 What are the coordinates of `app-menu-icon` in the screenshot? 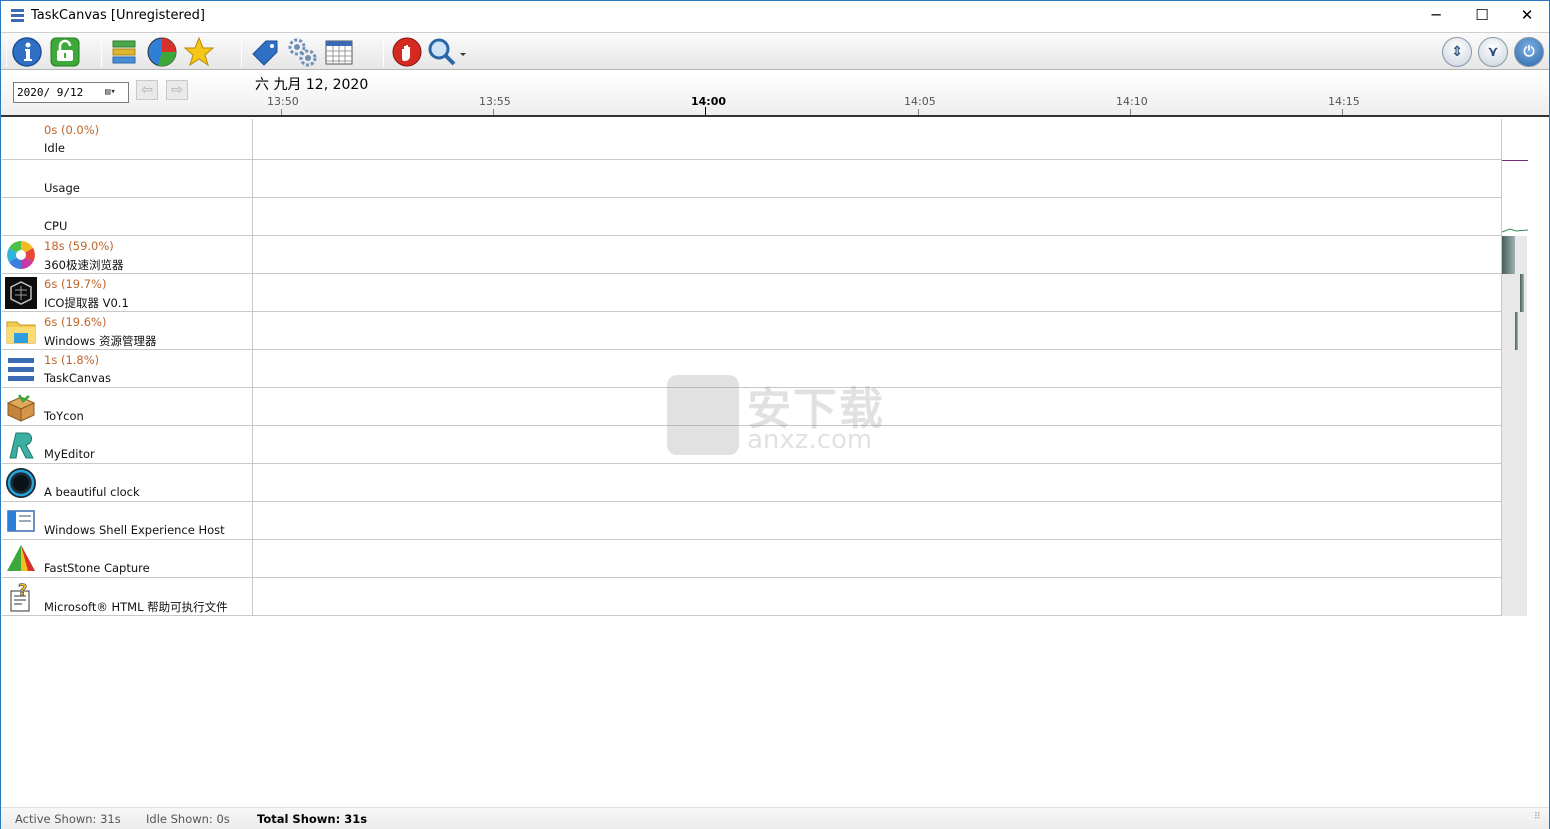 It's located at (17, 15).